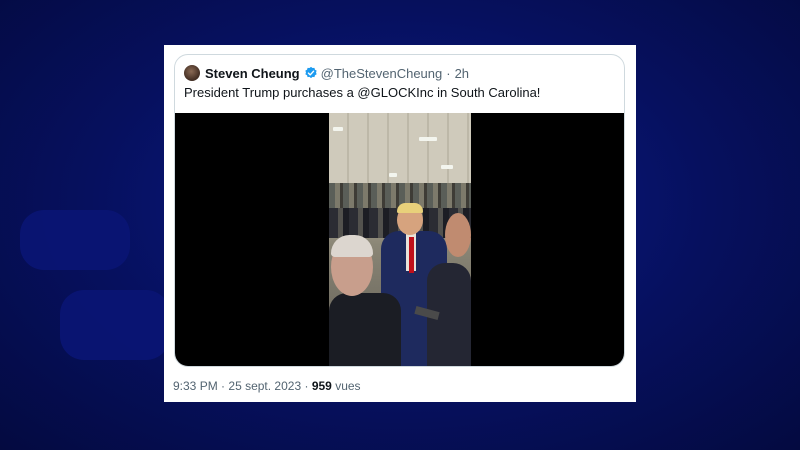 The image size is (800, 450). Describe the element at coordinates (382, 73) in the screenshot. I see `author-handle: @TheStevenCheung` at that location.